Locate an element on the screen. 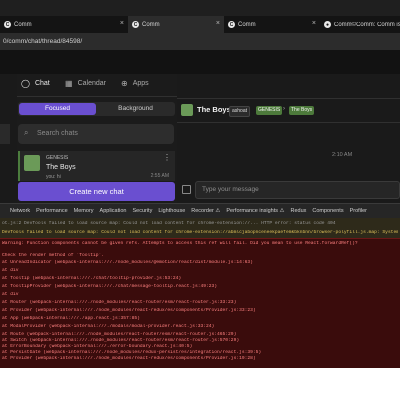 The height and width of the screenshot is (400, 400). devtools-tab: Memory is located at coordinates (84, 211).